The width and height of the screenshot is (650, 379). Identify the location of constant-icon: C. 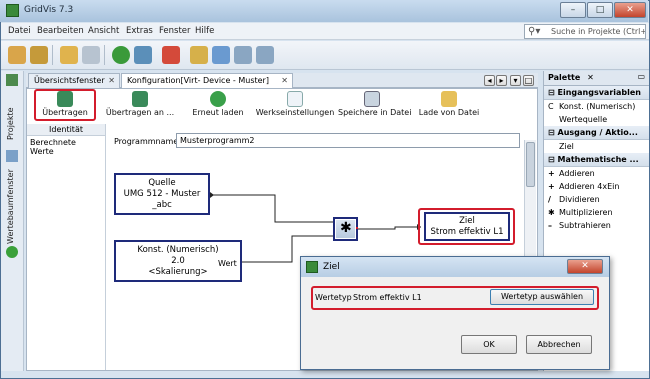
(551, 106).